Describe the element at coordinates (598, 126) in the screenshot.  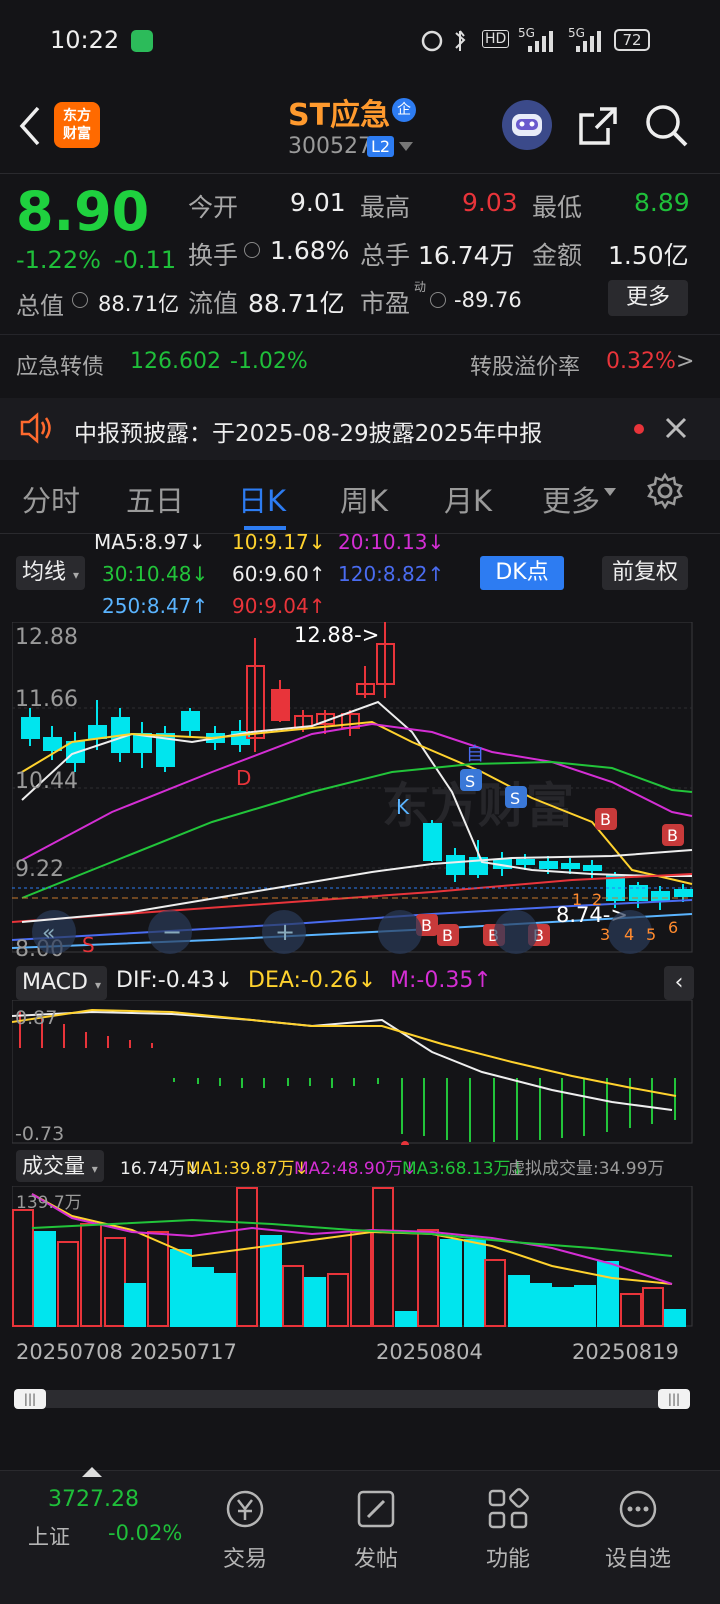
I see `share-icon` at that location.